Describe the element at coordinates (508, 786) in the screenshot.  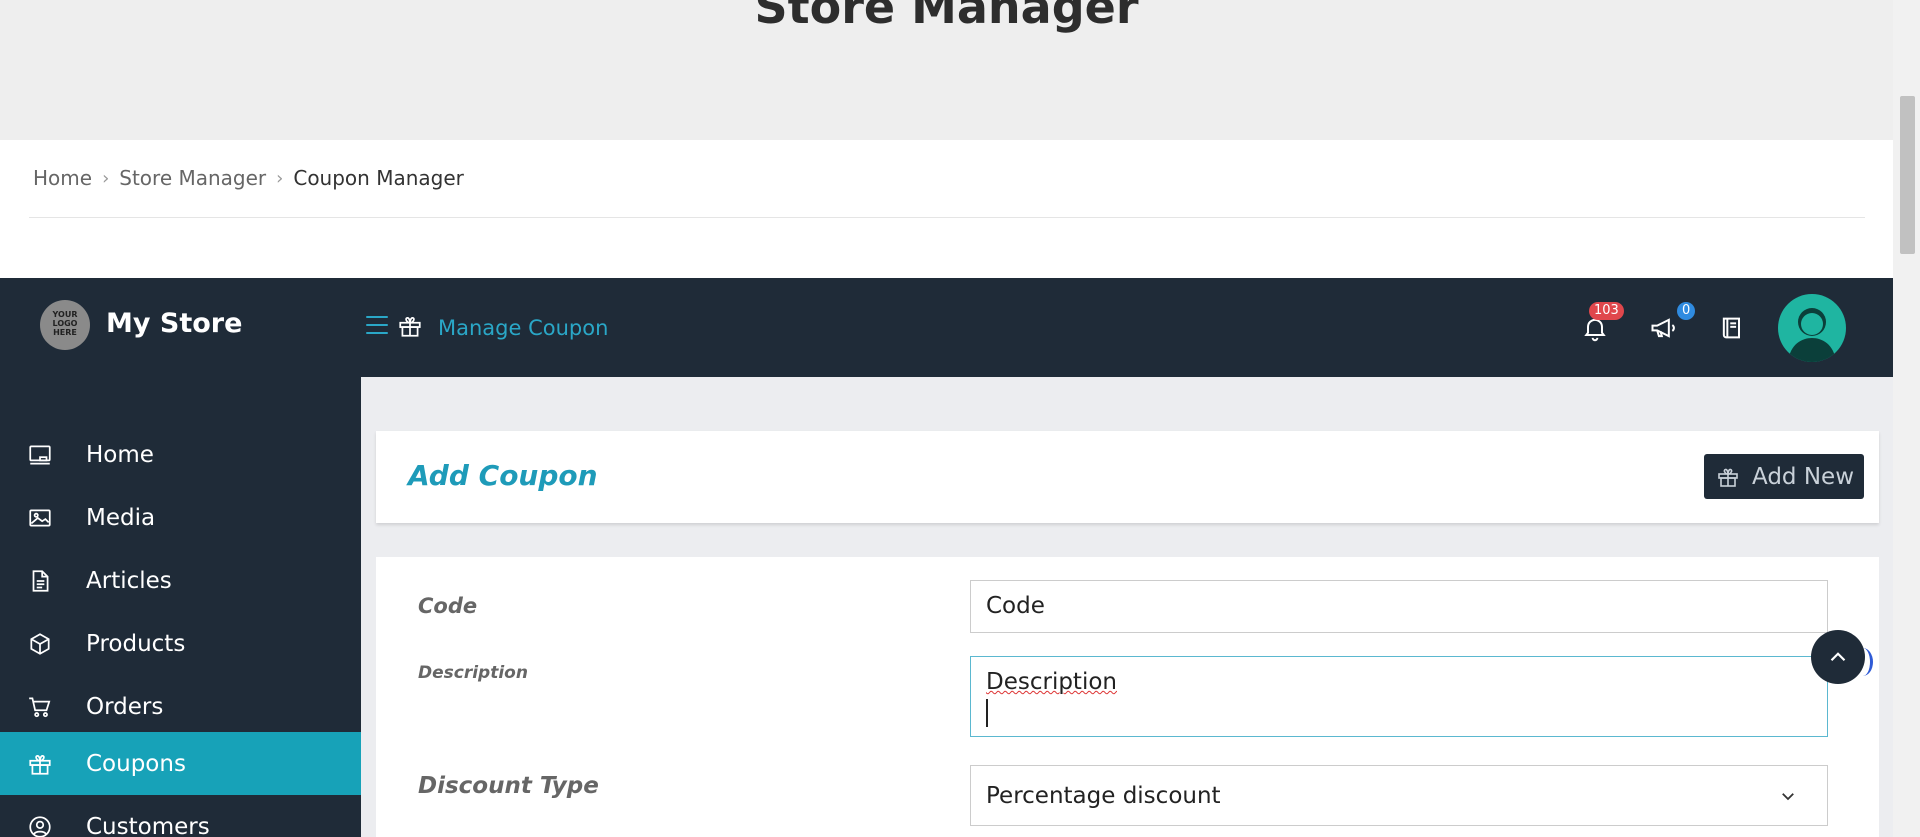
I see `discount-type-label: Discount Type` at that location.